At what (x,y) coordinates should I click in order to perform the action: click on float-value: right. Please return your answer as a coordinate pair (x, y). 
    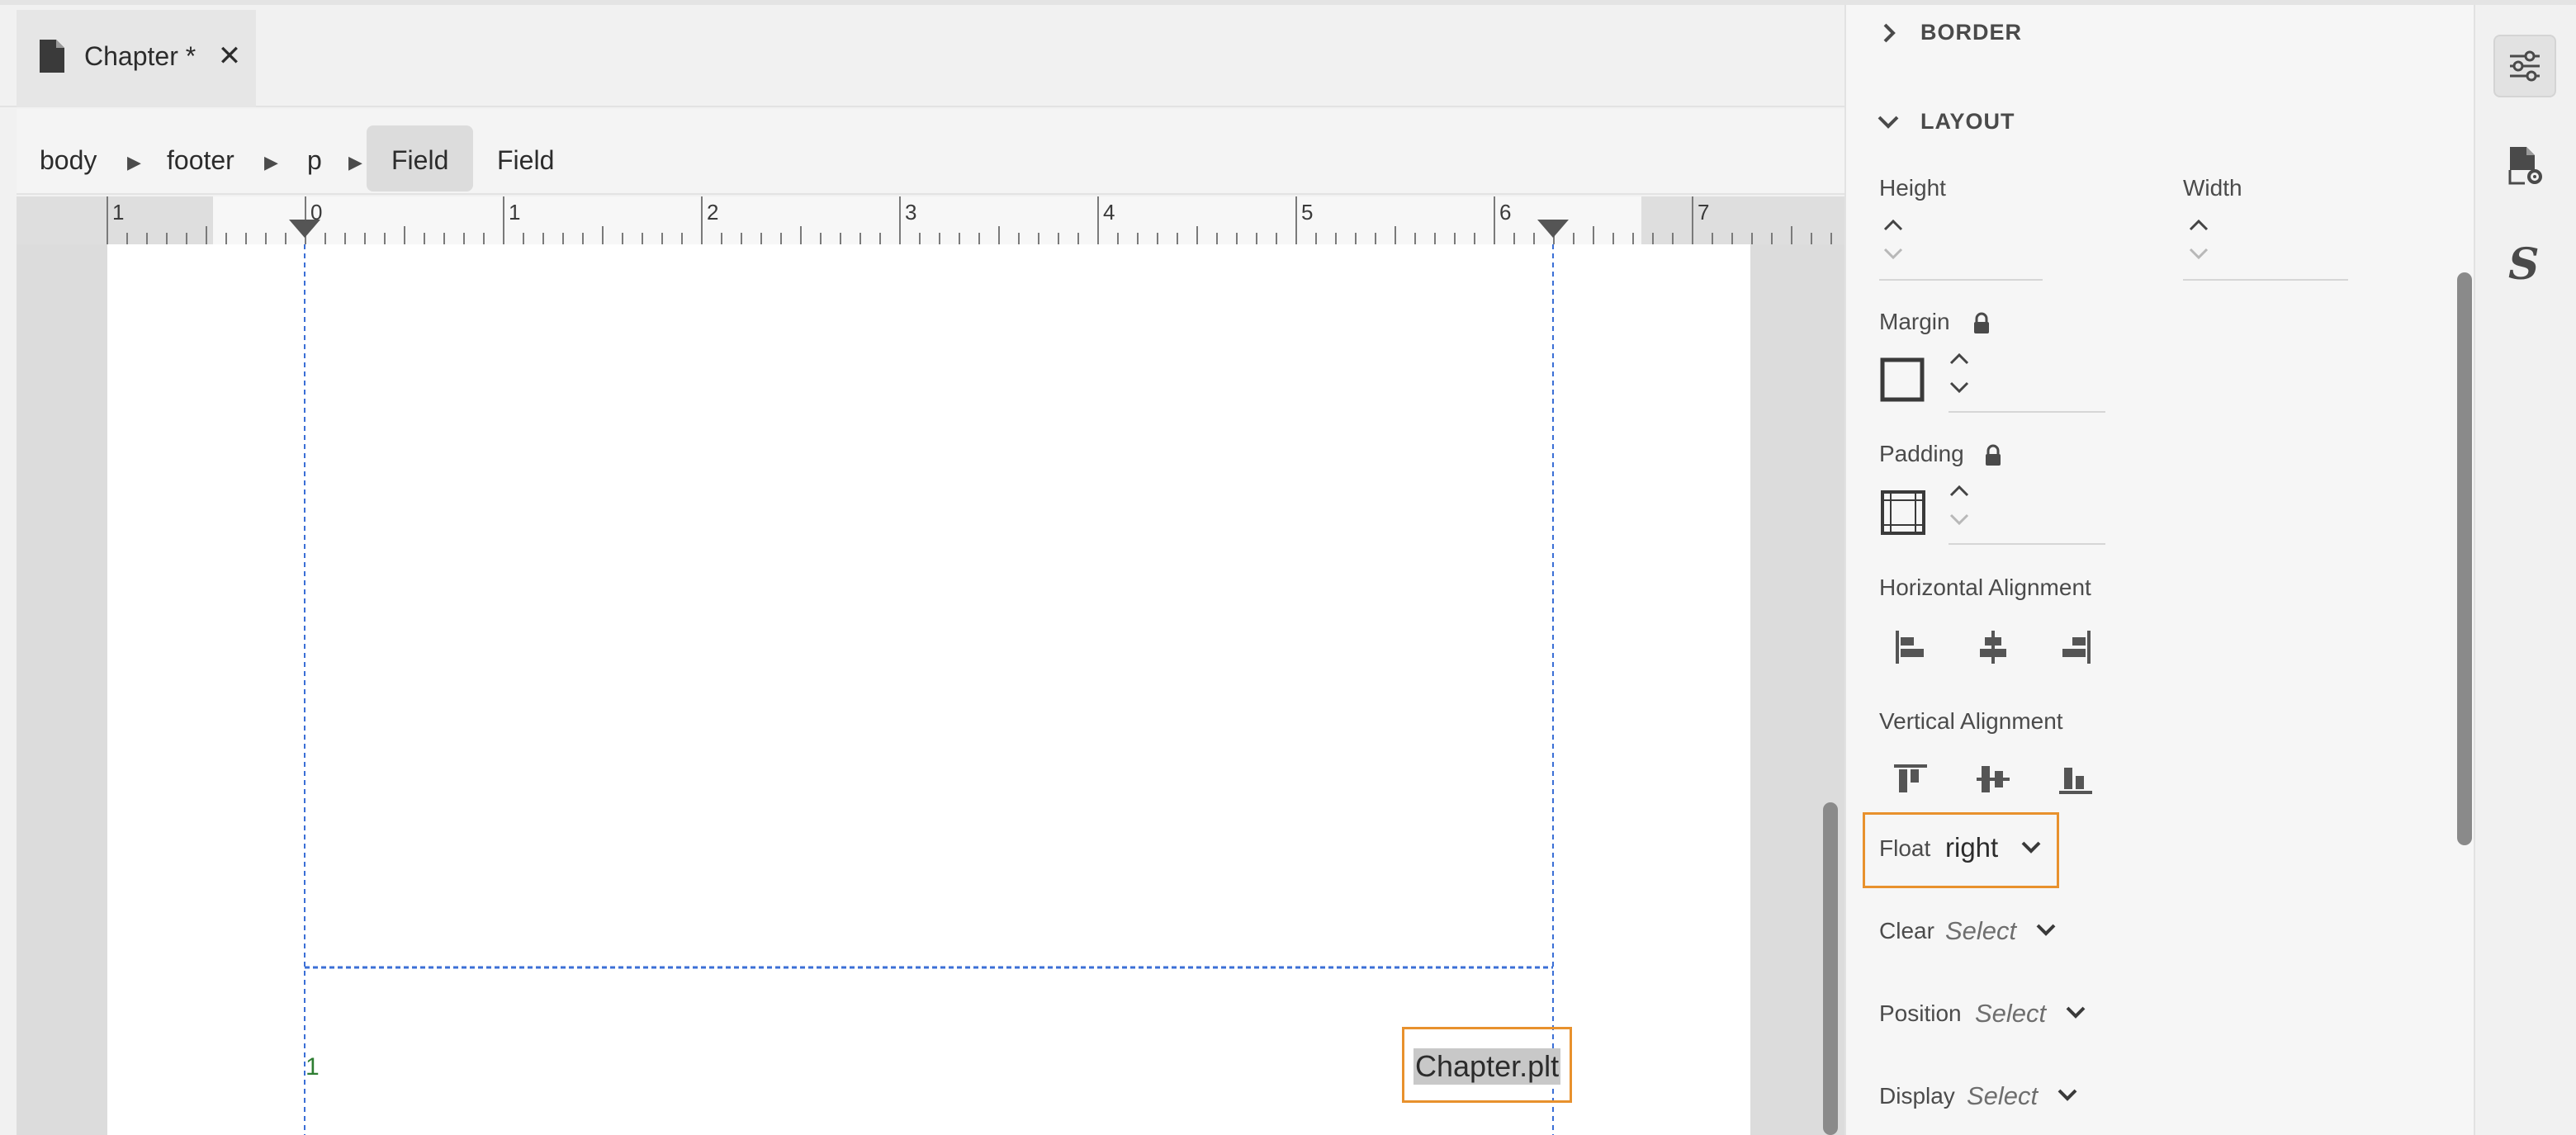
    Looking at the image, I should click on (1971, 847).